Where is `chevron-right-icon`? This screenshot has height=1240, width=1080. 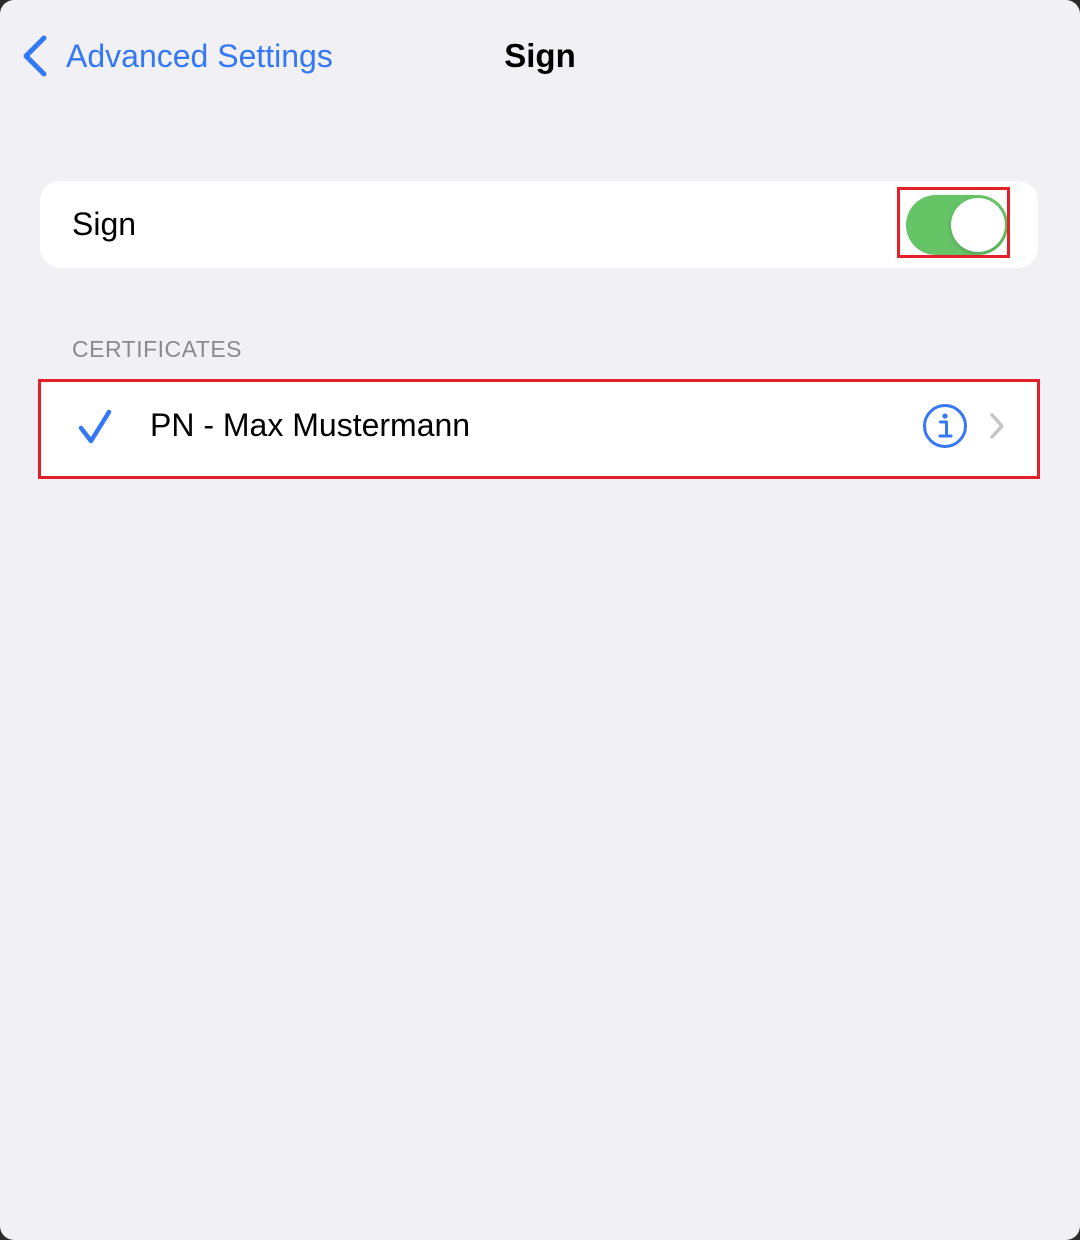
chevron-right-icon is located at coordinates (997, 426).